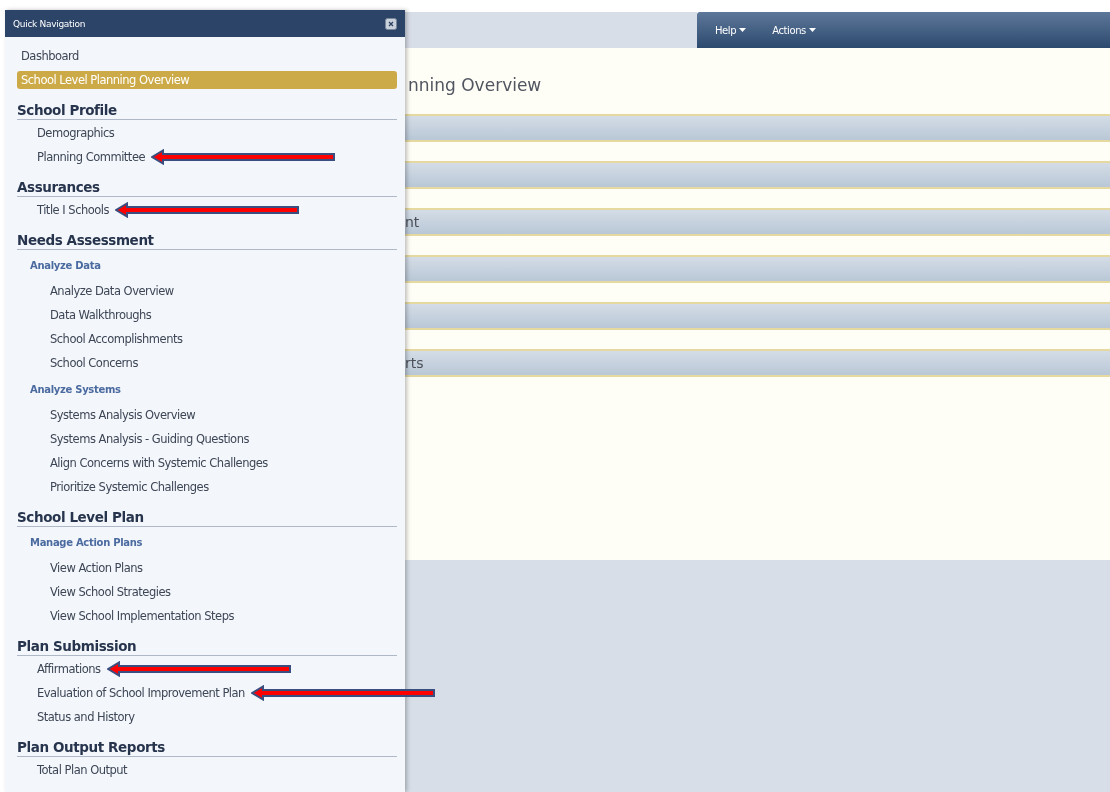 The width and height of the screenshot is (1110, 792). Describe the element at coordinates (63, 210) in the screenshot. I see `nav-link: Title I Schools` at that location.